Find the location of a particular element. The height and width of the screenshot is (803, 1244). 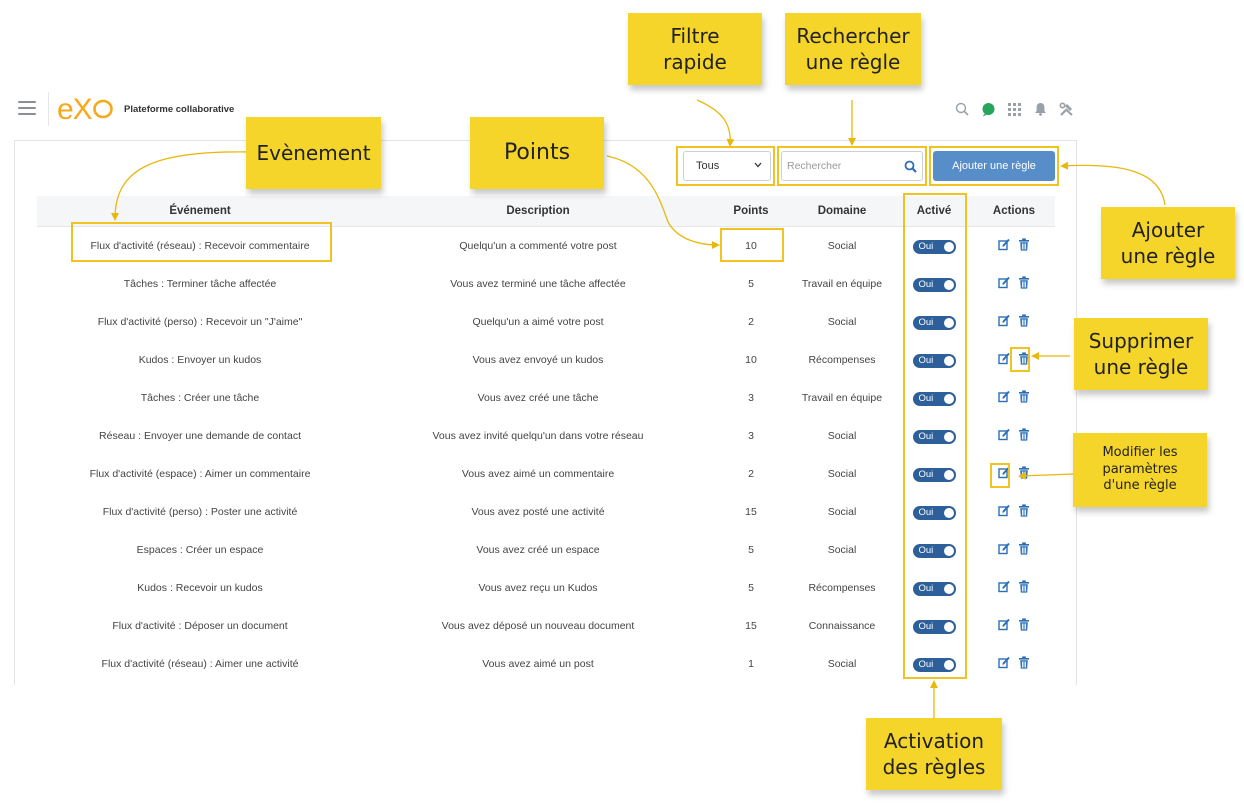

event-cell: Tâches : Créer une tâche is located at coordinates (200, 398).